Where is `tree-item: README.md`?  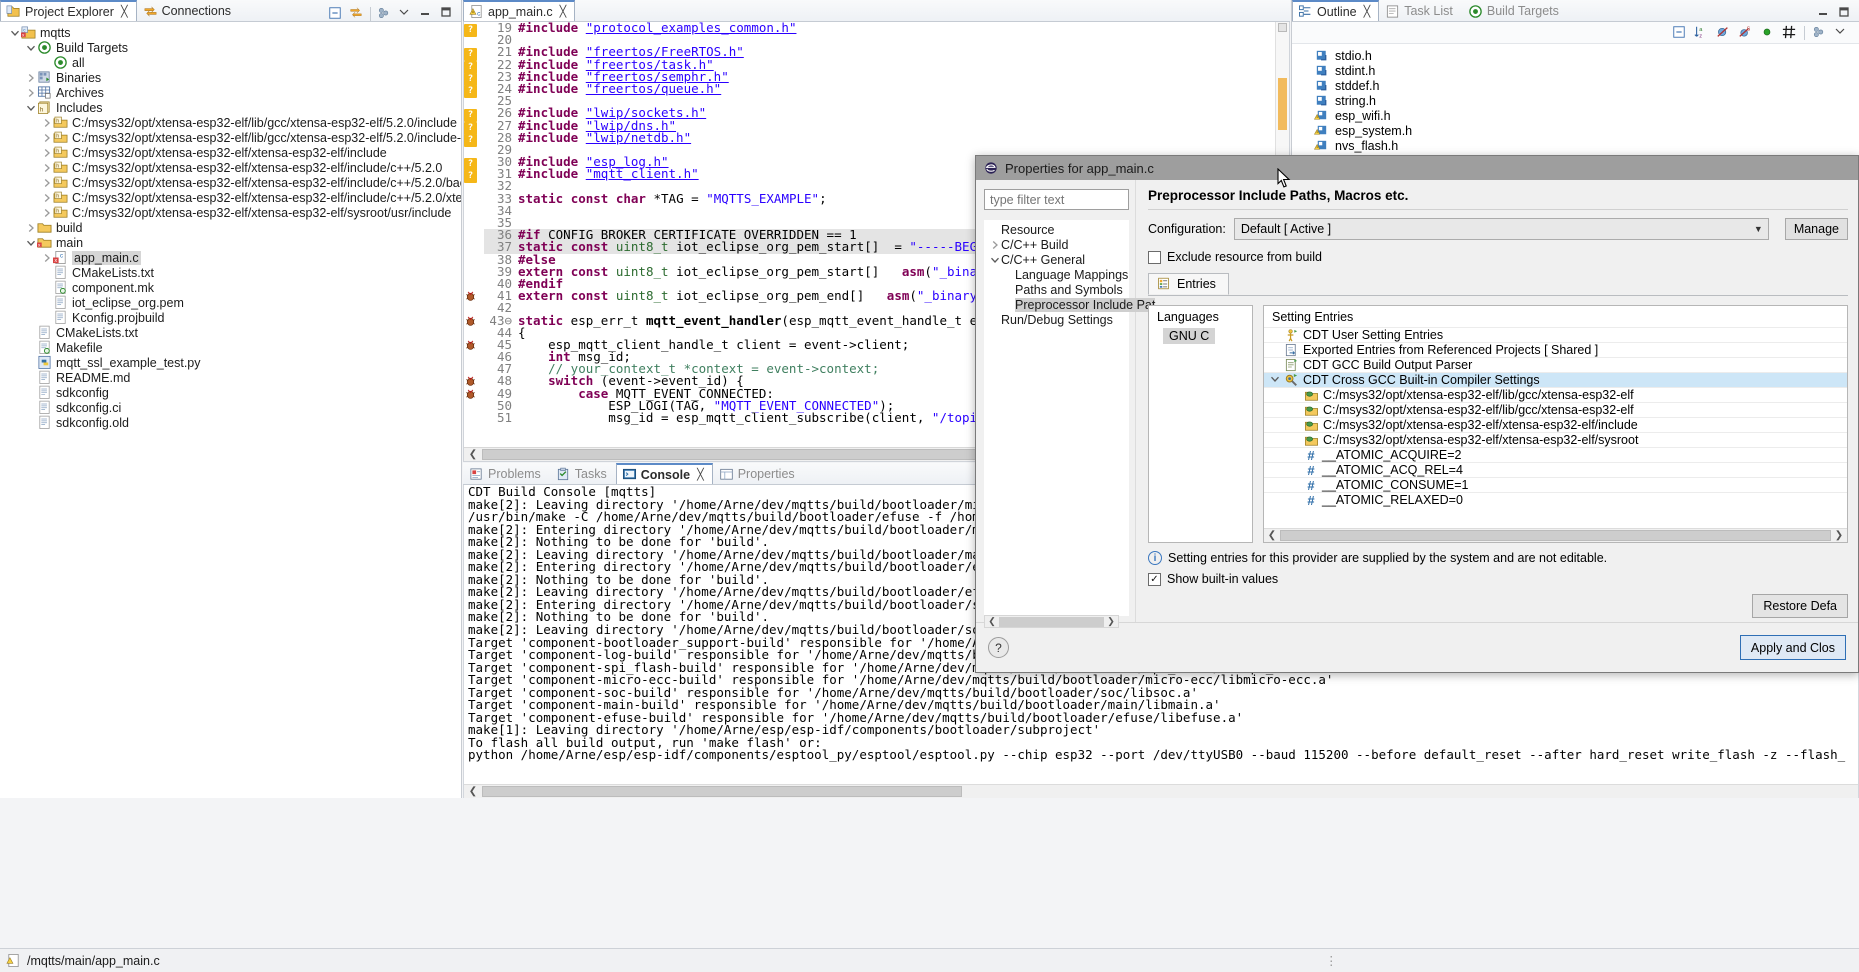 tree-item: README.md is located at coordinates (230, 377).